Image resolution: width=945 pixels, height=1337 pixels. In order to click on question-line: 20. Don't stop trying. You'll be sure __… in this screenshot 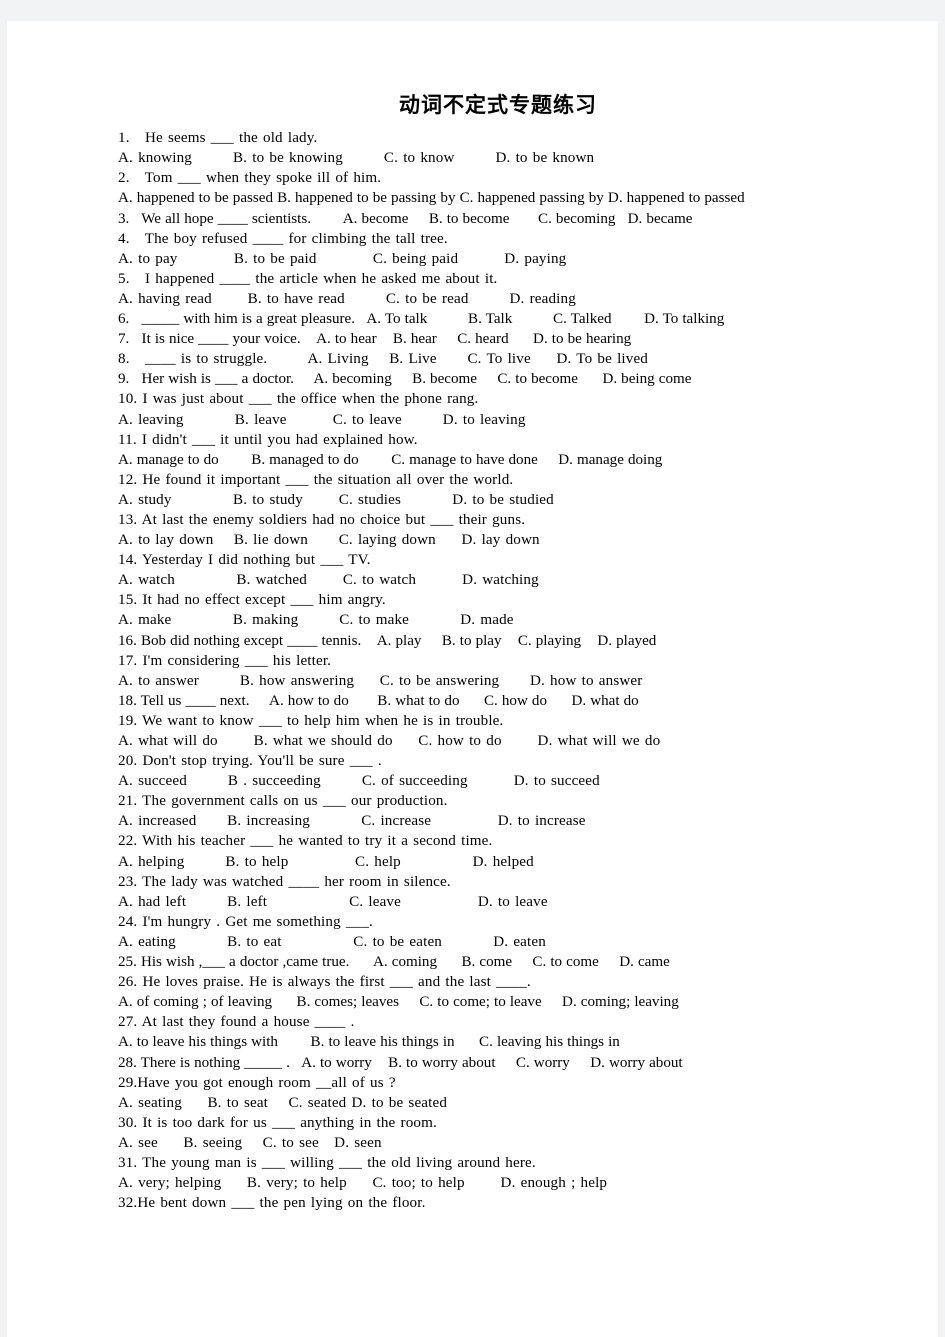, I will do `click(250, 761)`.